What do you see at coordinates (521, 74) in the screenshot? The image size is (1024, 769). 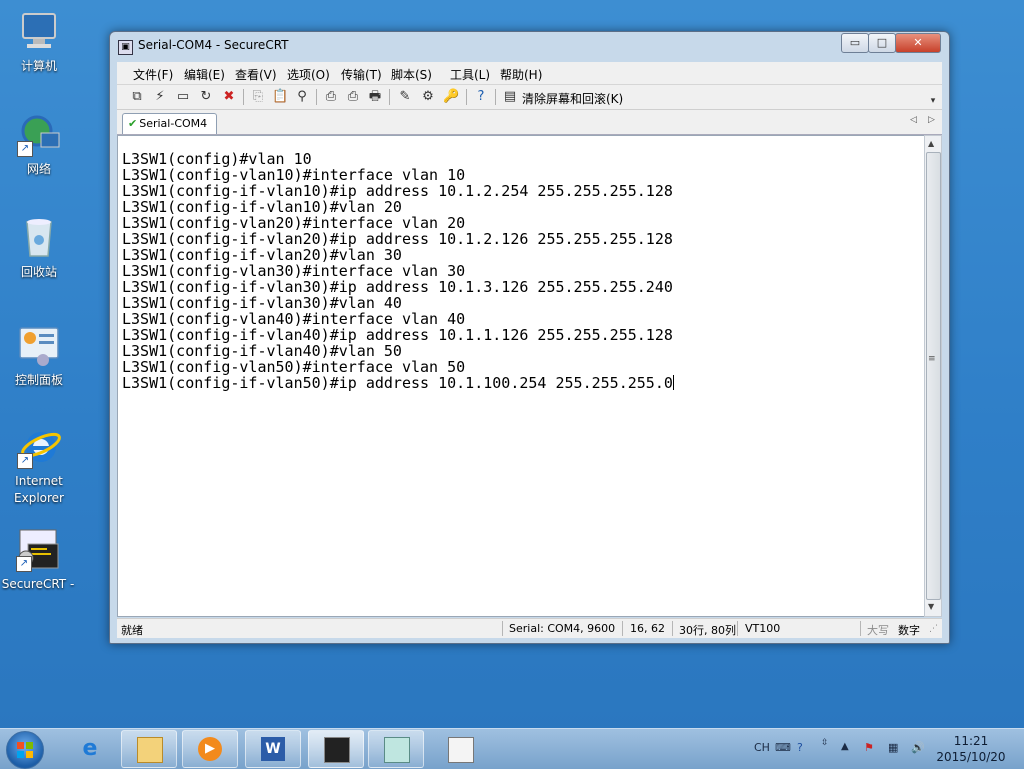 I see `menu-help: 帮助(H)` at bounding box center [521, 74].